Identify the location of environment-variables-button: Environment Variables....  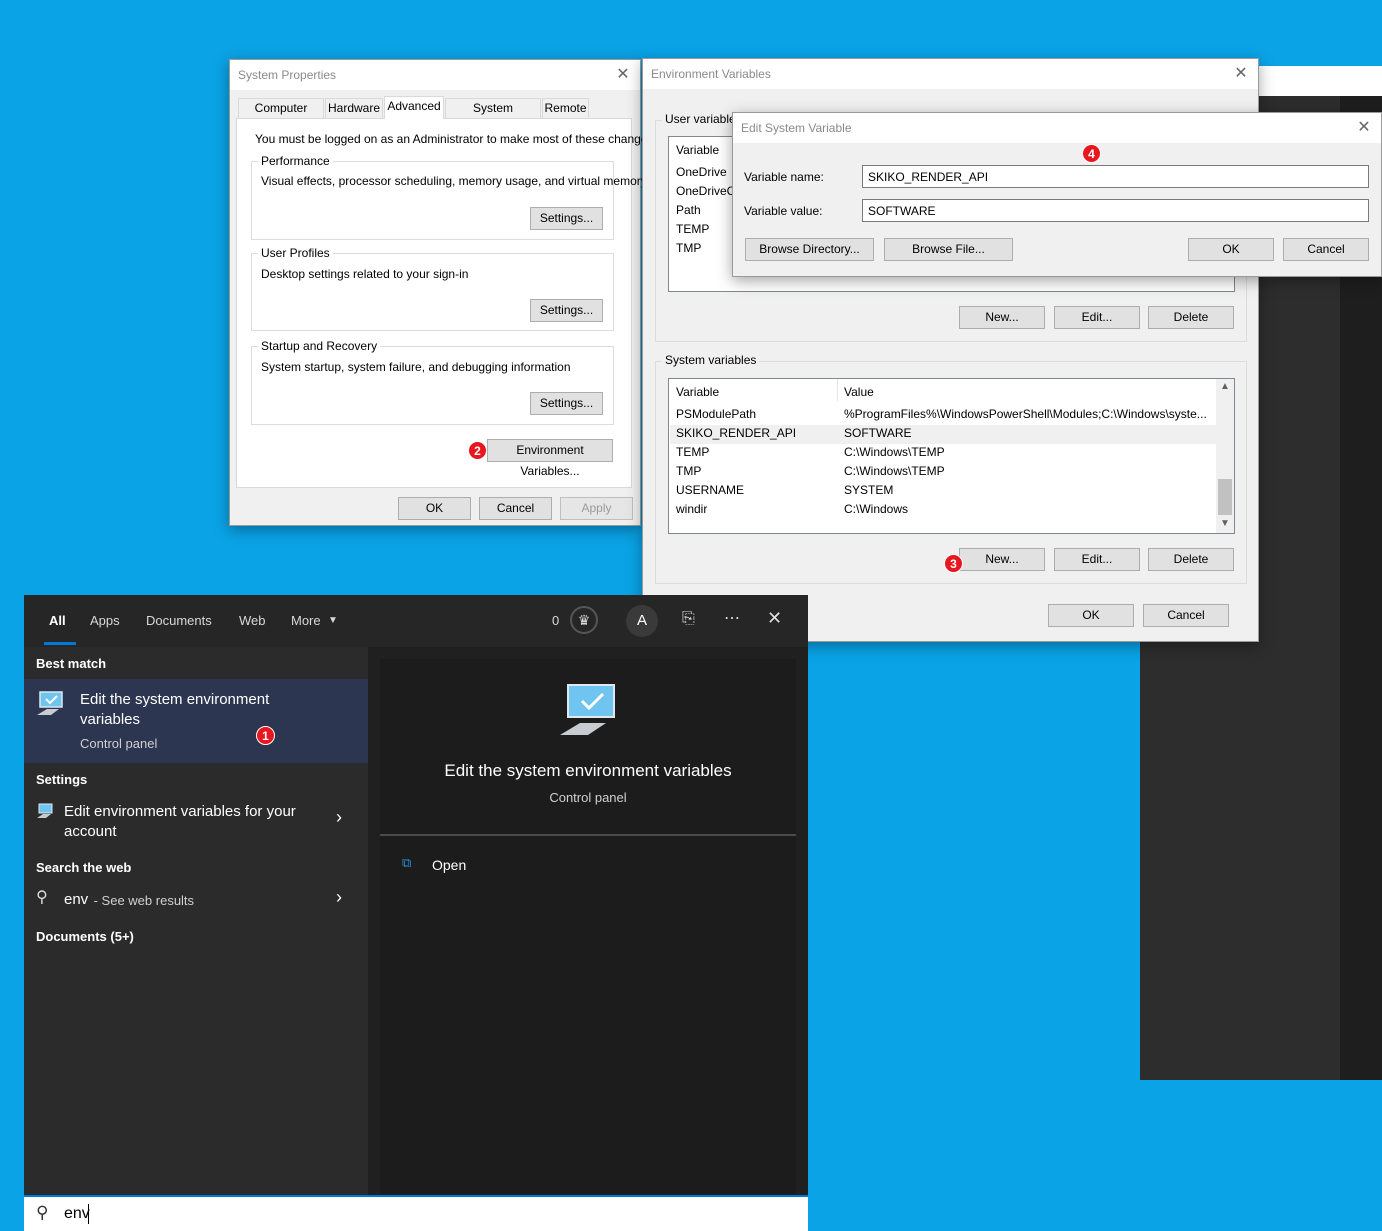
(550, 458).